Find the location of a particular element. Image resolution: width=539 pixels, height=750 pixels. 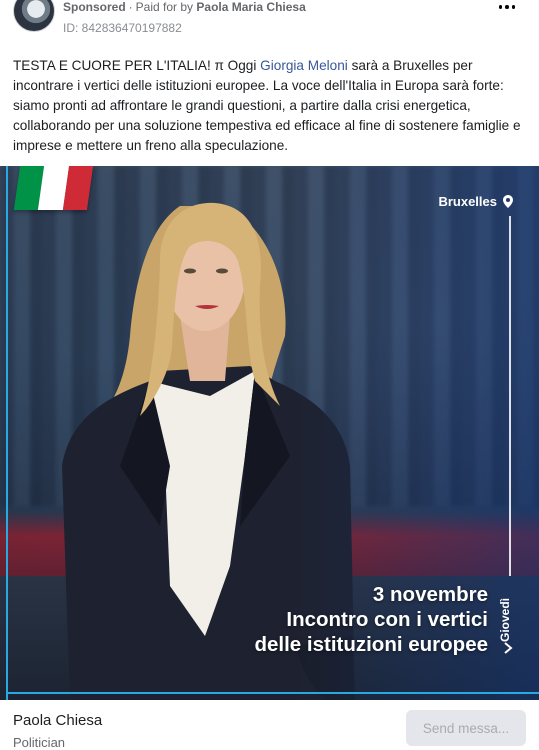

location-pin-icon is located at coordinates (508, 201).